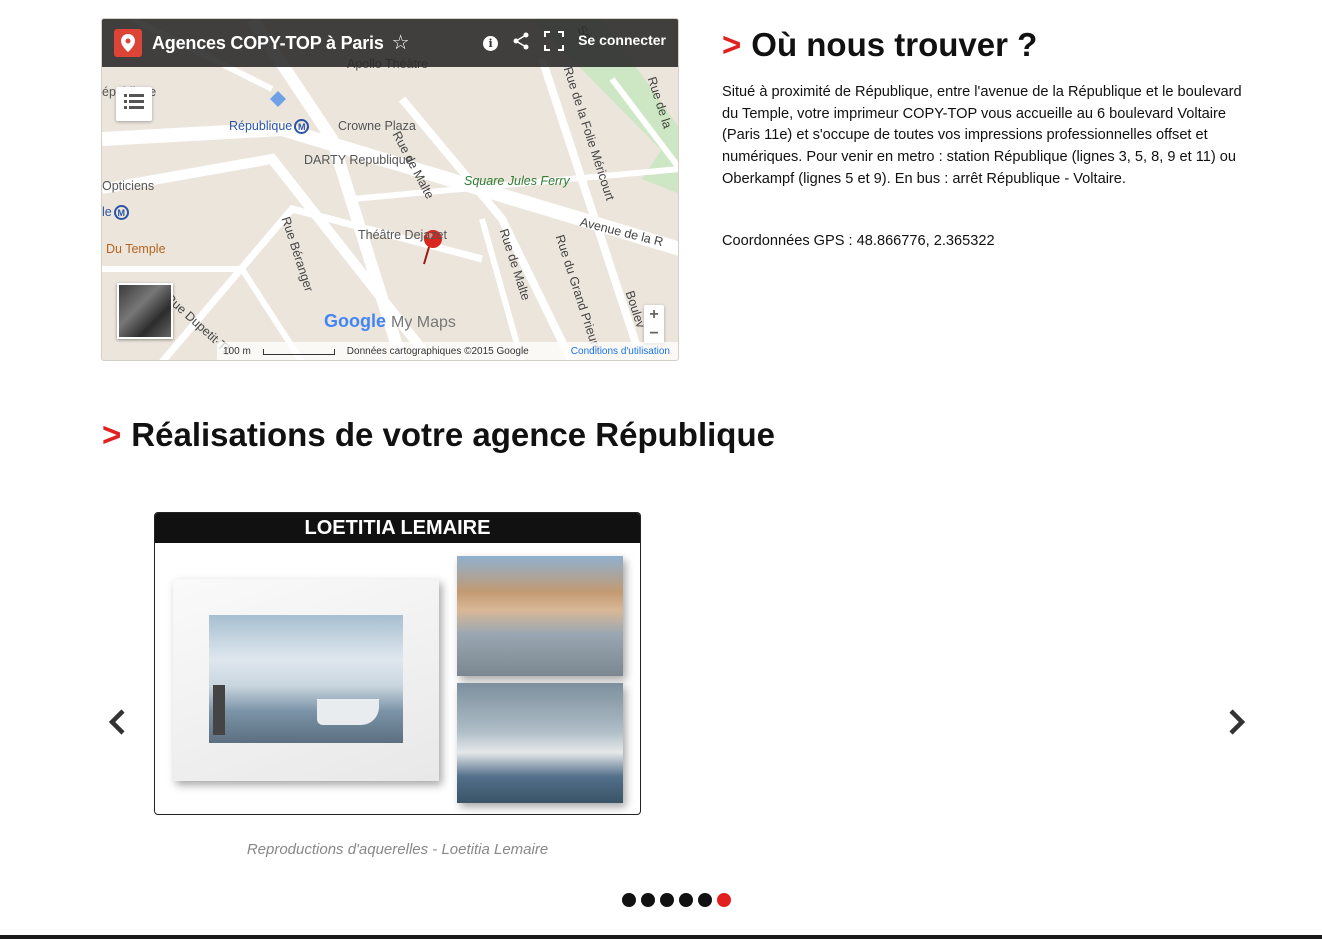  I want to click on where-heading: > Où nous trouver ?, so click(879, 45).